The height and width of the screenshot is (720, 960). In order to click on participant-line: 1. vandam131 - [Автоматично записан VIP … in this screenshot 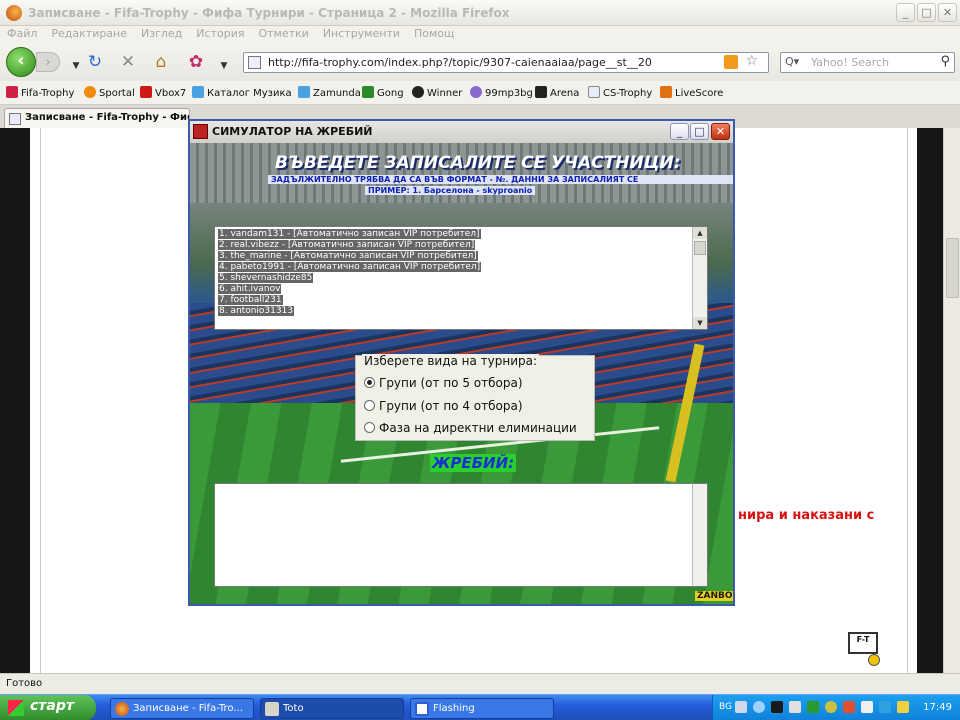, I will do `click(462, 234)`.